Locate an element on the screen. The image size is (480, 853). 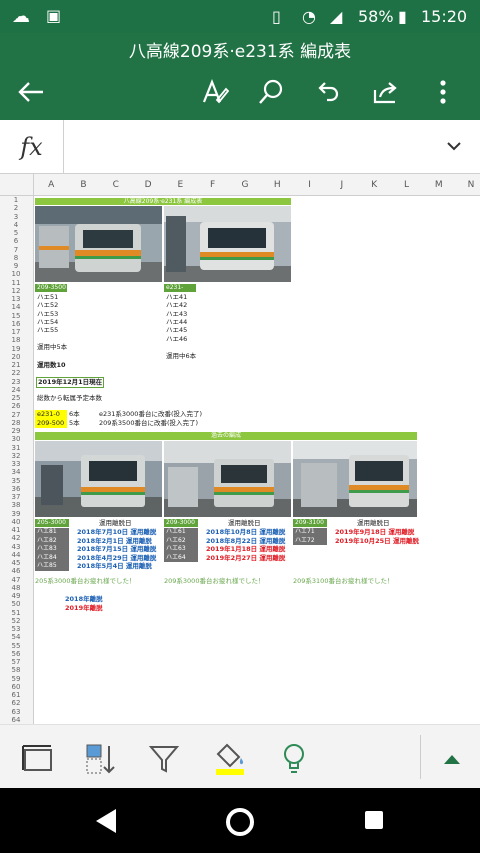
row-header: 46 is located at coordinates (16, 571).